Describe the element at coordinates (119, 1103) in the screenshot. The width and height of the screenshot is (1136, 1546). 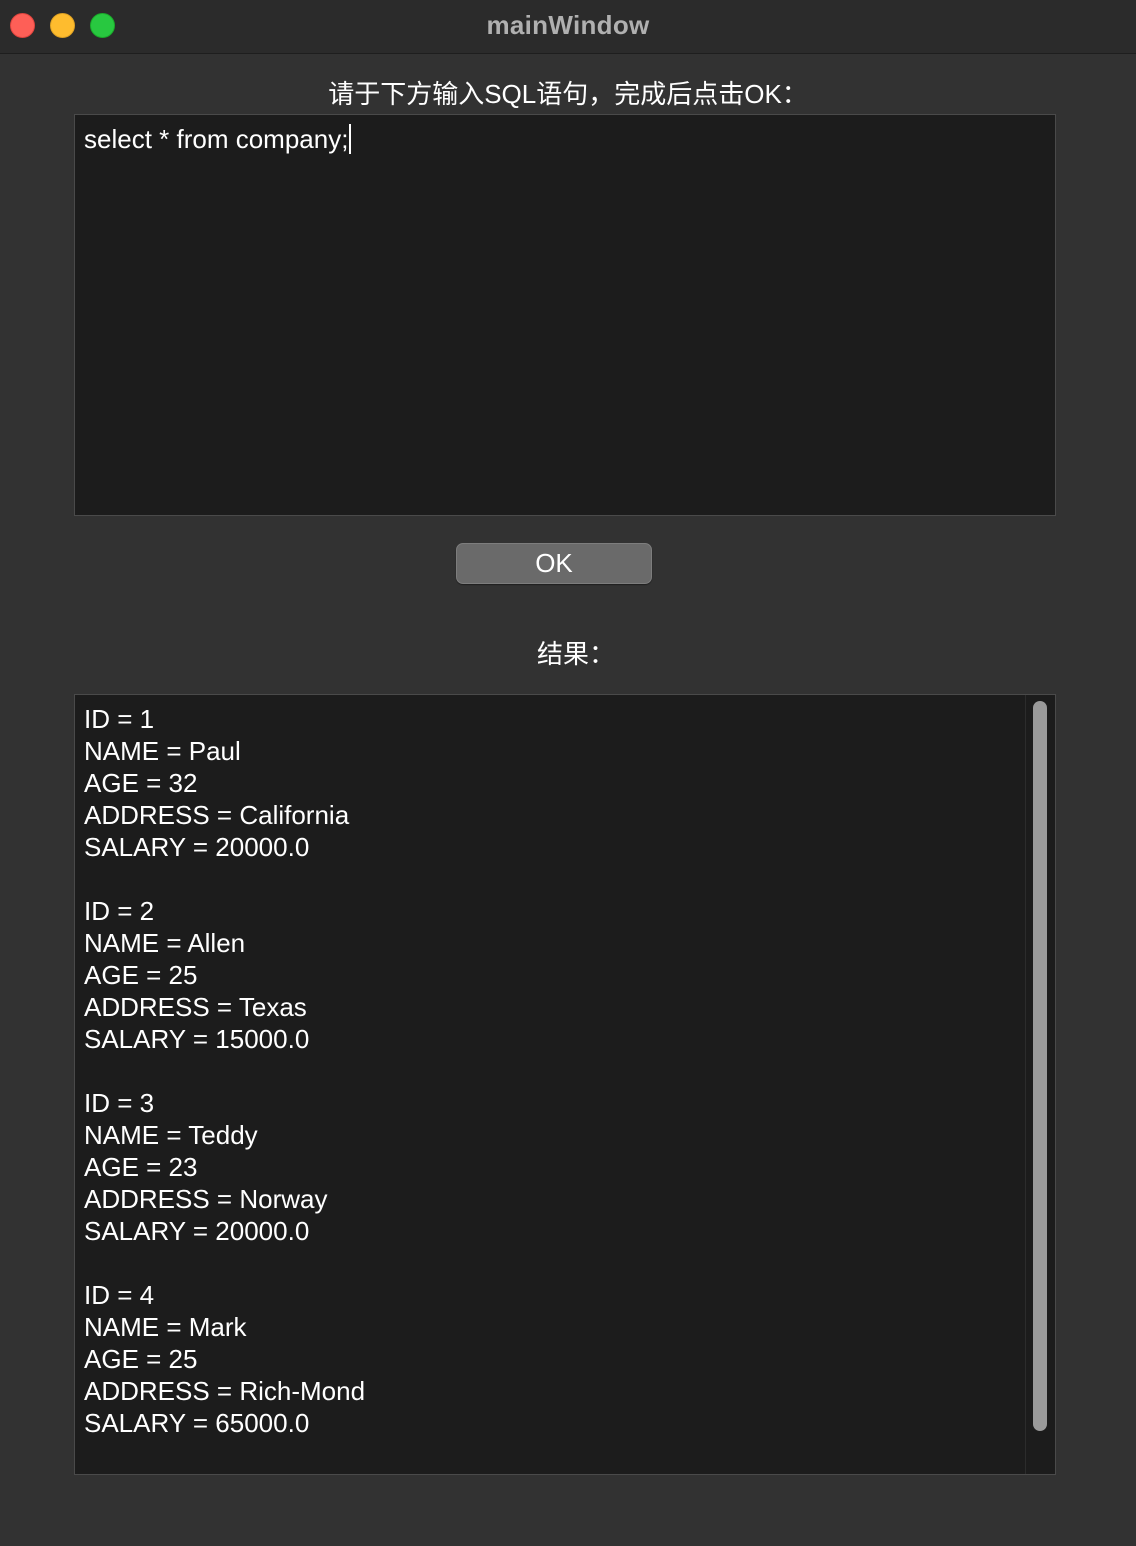
I see `record-id: ID = 3` at that location.